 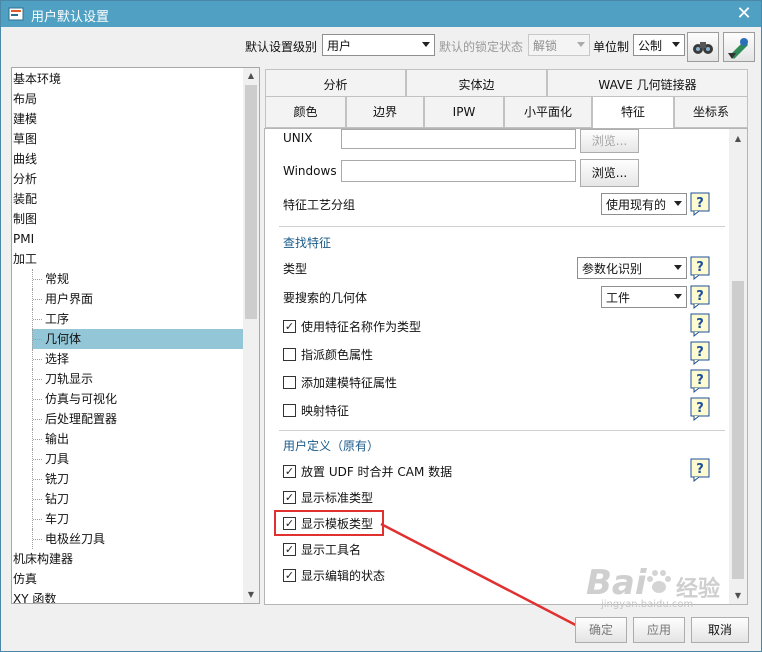 I want to click on title-bar: 用户默认设置 ✕, so click(x=381, y=14).